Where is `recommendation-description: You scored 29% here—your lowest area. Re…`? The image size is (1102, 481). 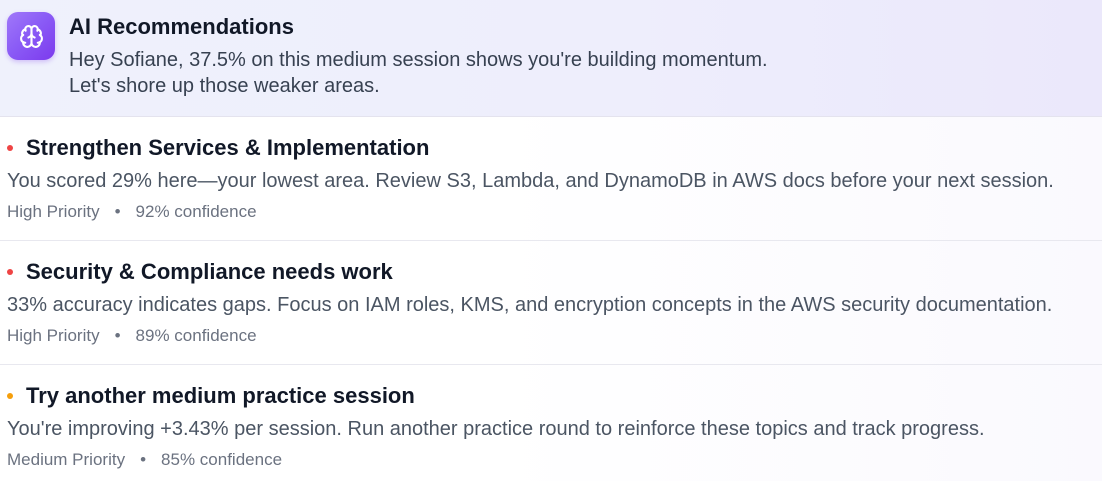 recommendation-description: You scored 29% here—your lowest area. Re… is located at coordinates (530, 181).